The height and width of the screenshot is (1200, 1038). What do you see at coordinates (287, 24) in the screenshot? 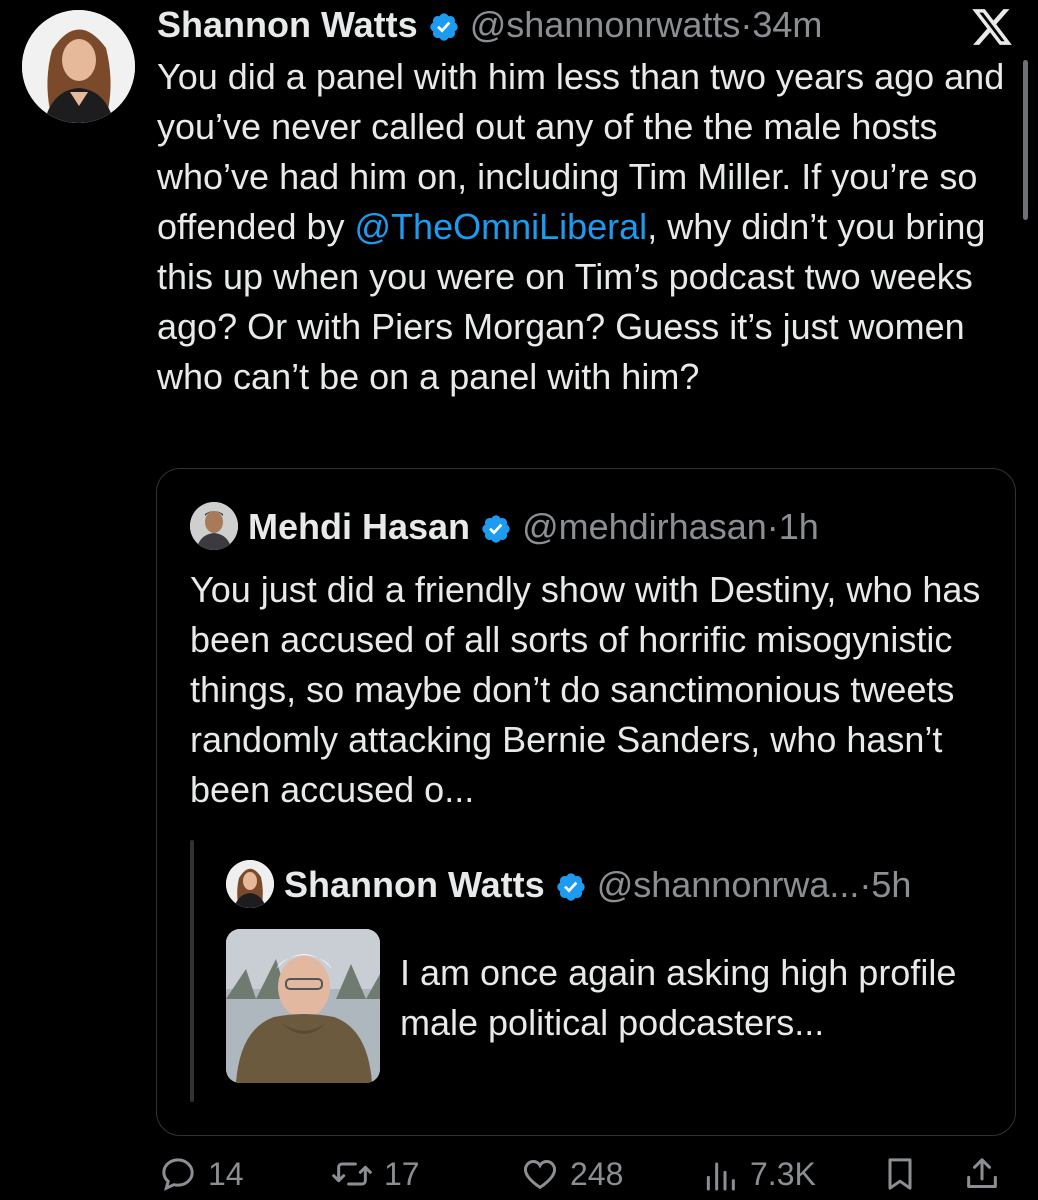
I see `author-name: Shannon Watts` at bounding box center [287, 24].